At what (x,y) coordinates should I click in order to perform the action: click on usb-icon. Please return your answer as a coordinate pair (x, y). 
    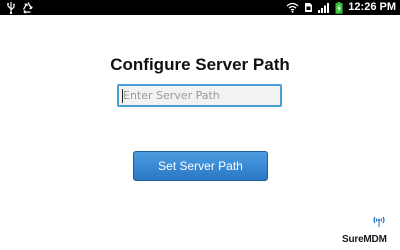
    Looking at the image, I should click on (11, 7).